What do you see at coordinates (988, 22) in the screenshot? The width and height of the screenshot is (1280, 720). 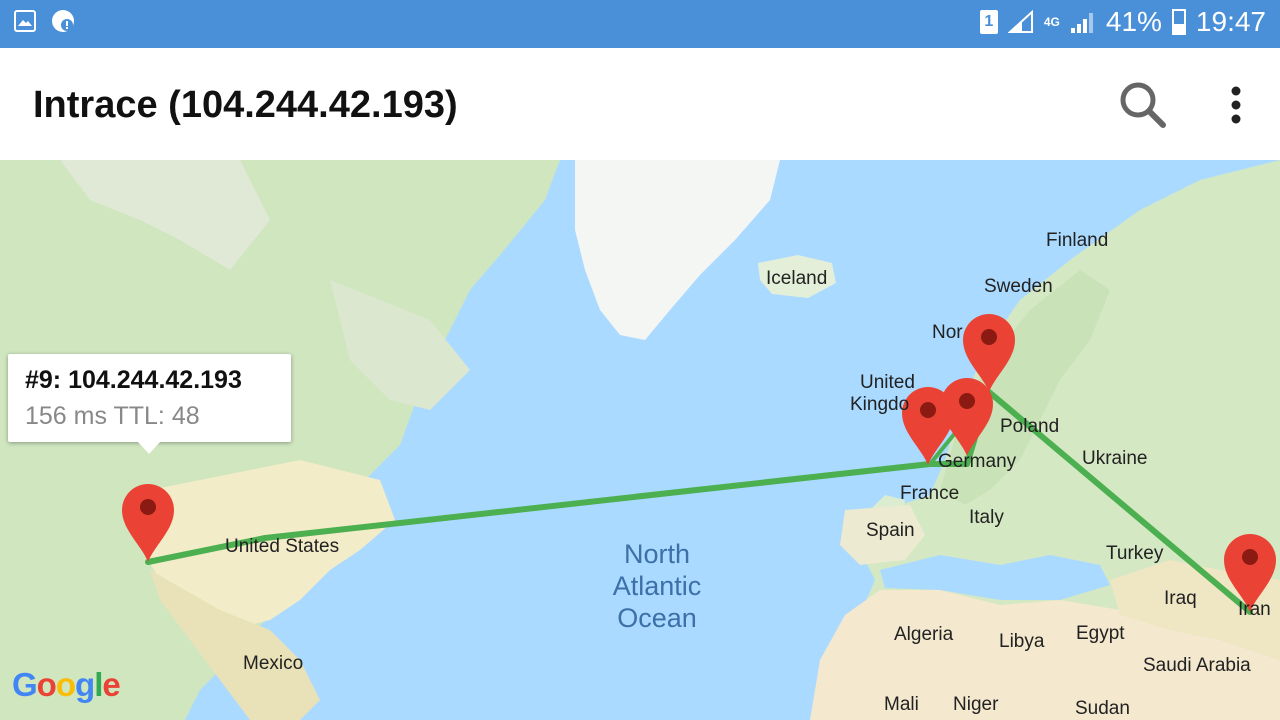 I see `sim-icon: 1` at bounding box center [988, 22].